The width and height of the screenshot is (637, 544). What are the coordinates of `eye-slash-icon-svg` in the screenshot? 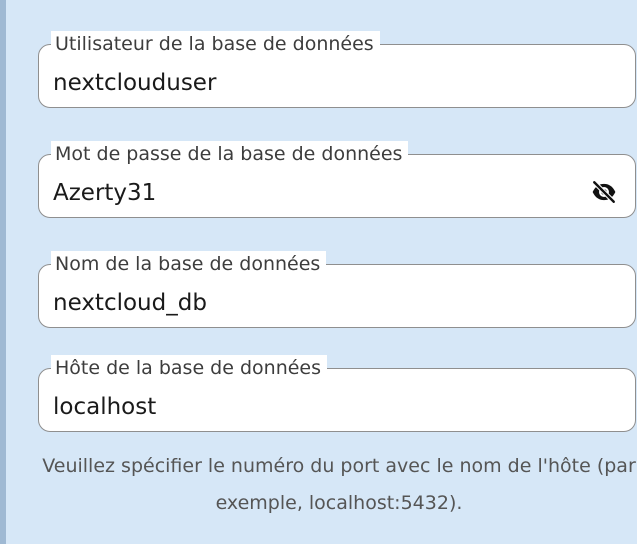 It's located at (604, 192).